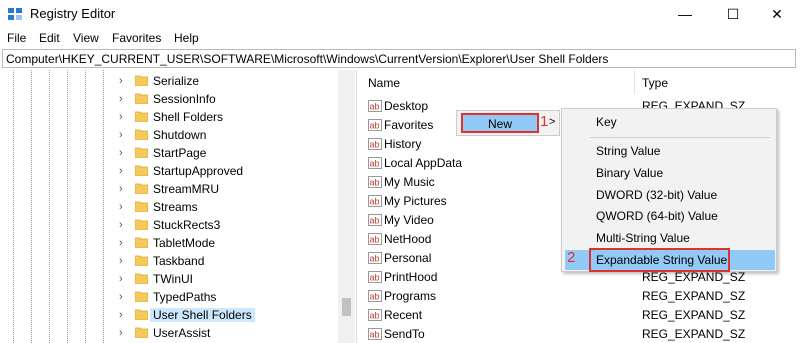  I want to click on menu-file: File, so click(16, 38).